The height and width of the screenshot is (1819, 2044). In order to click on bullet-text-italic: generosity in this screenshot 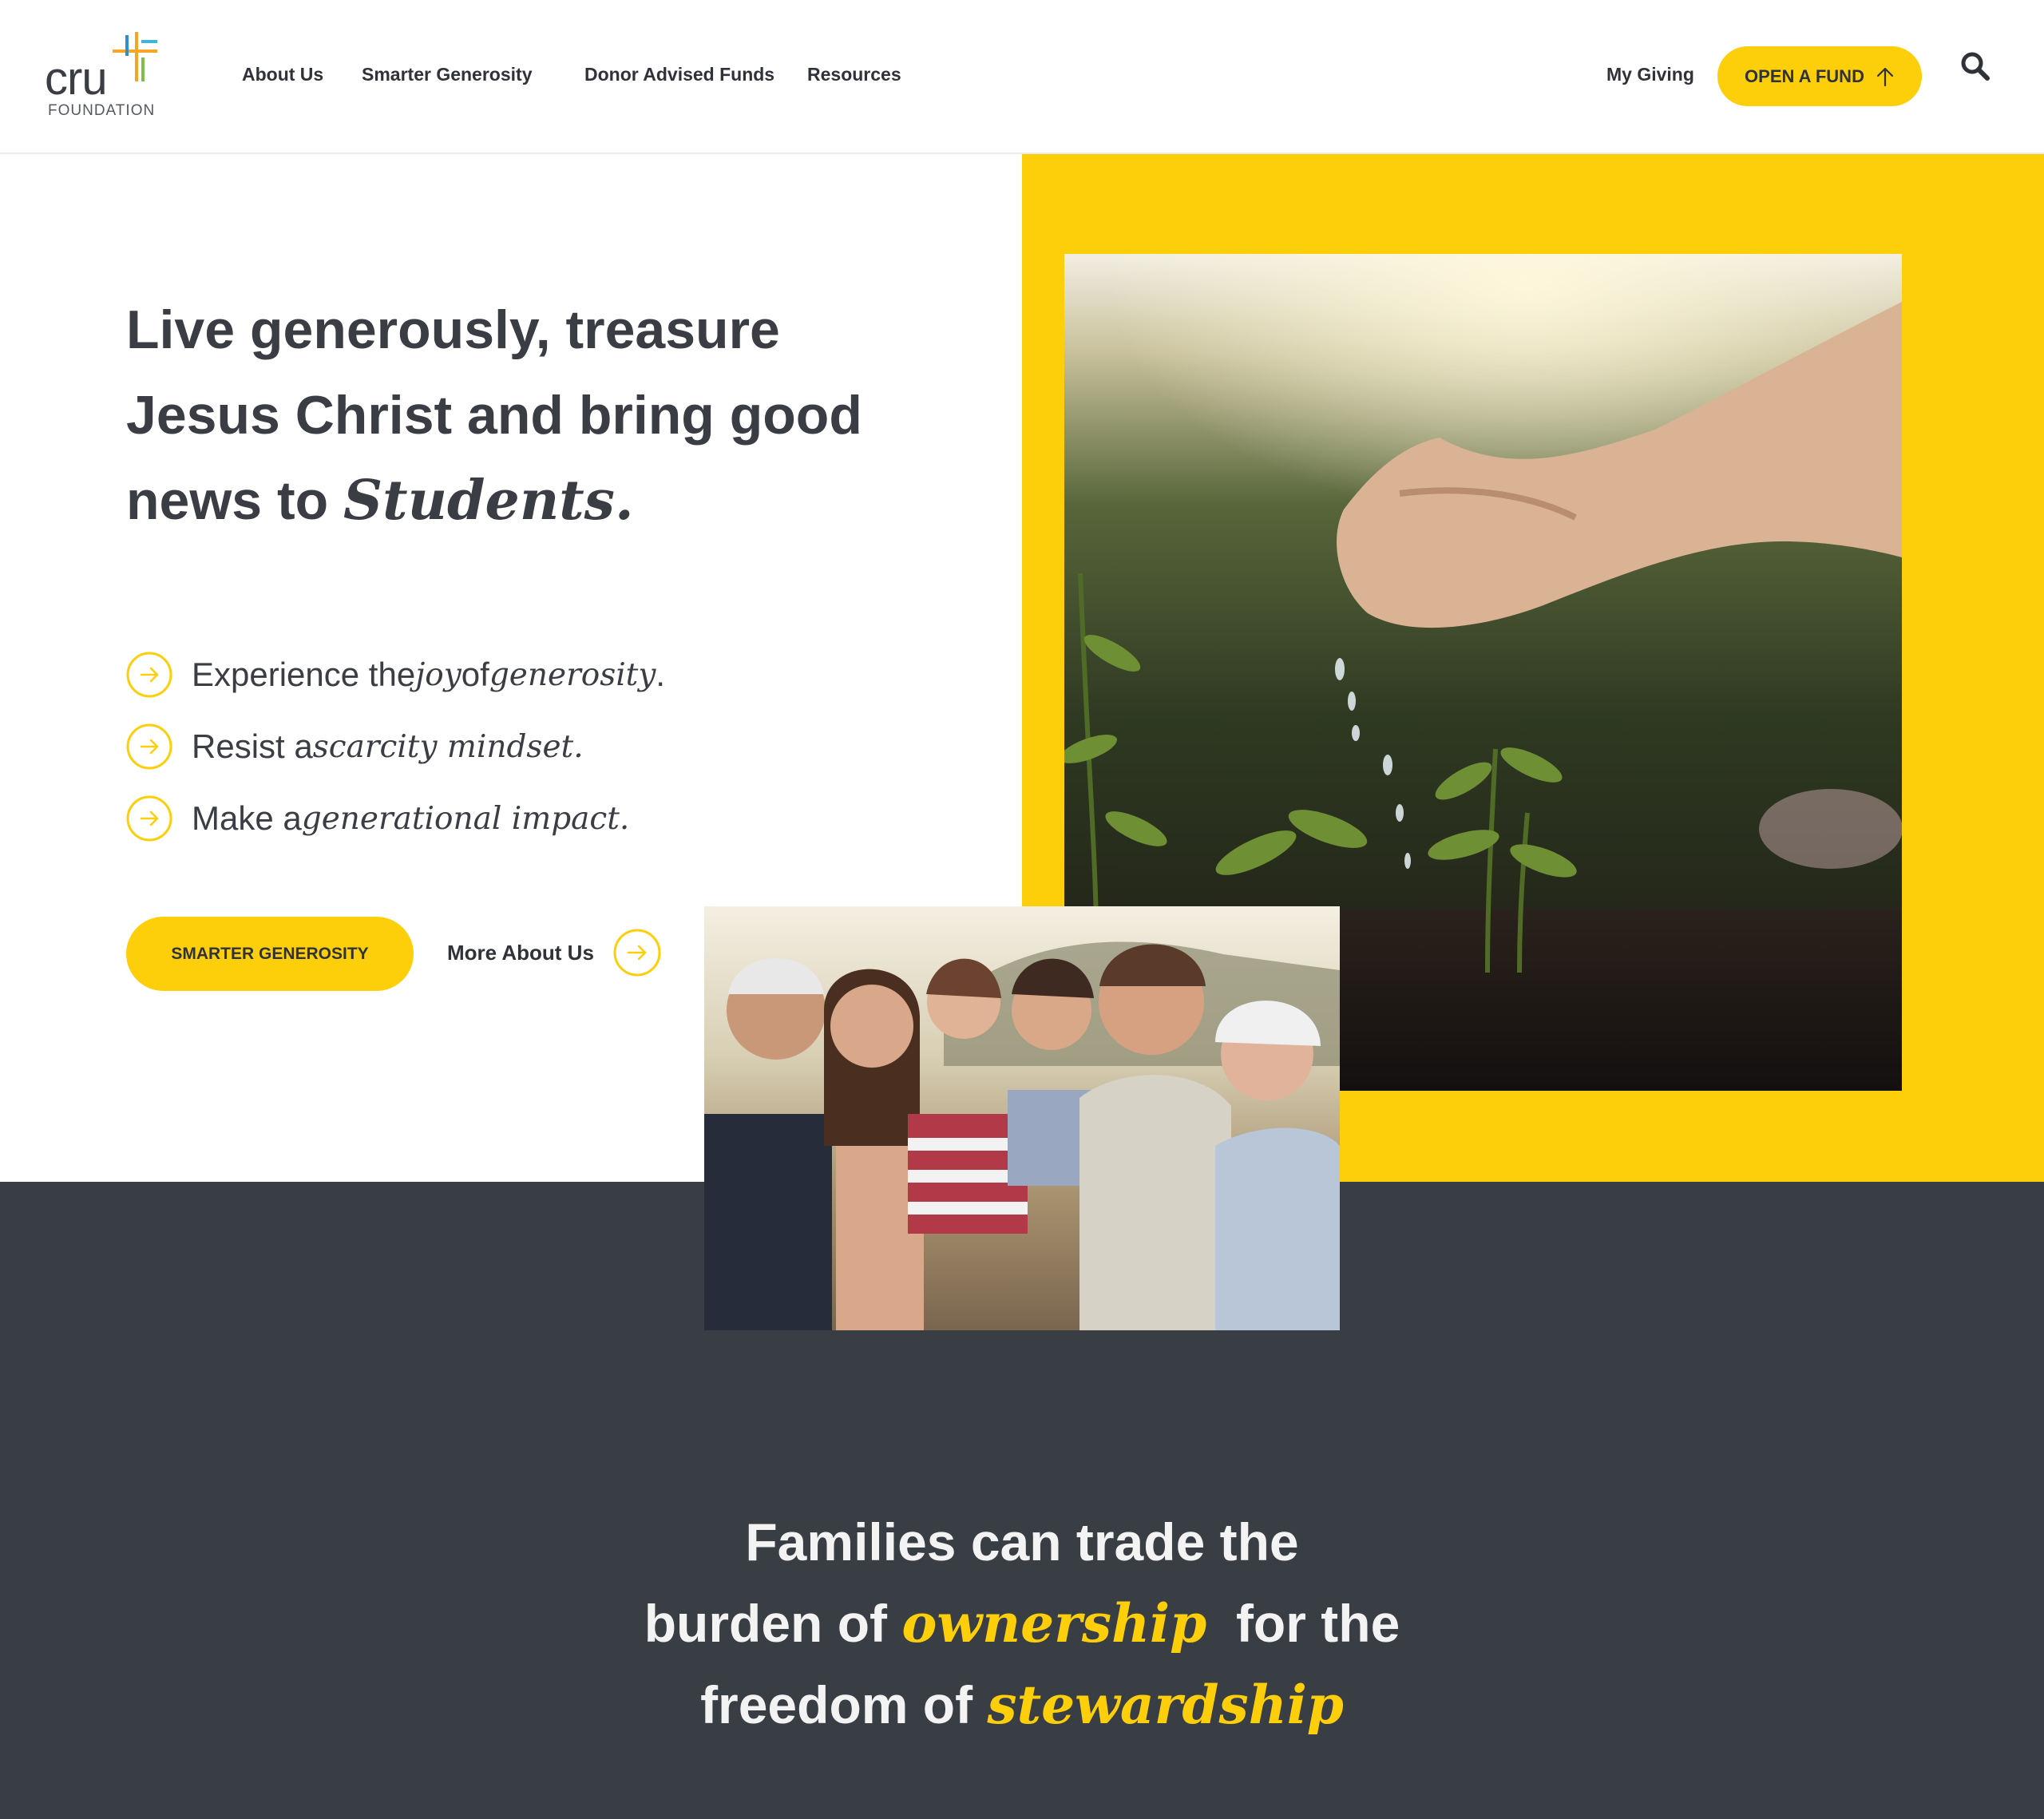, I will do `click(572, 674)`.